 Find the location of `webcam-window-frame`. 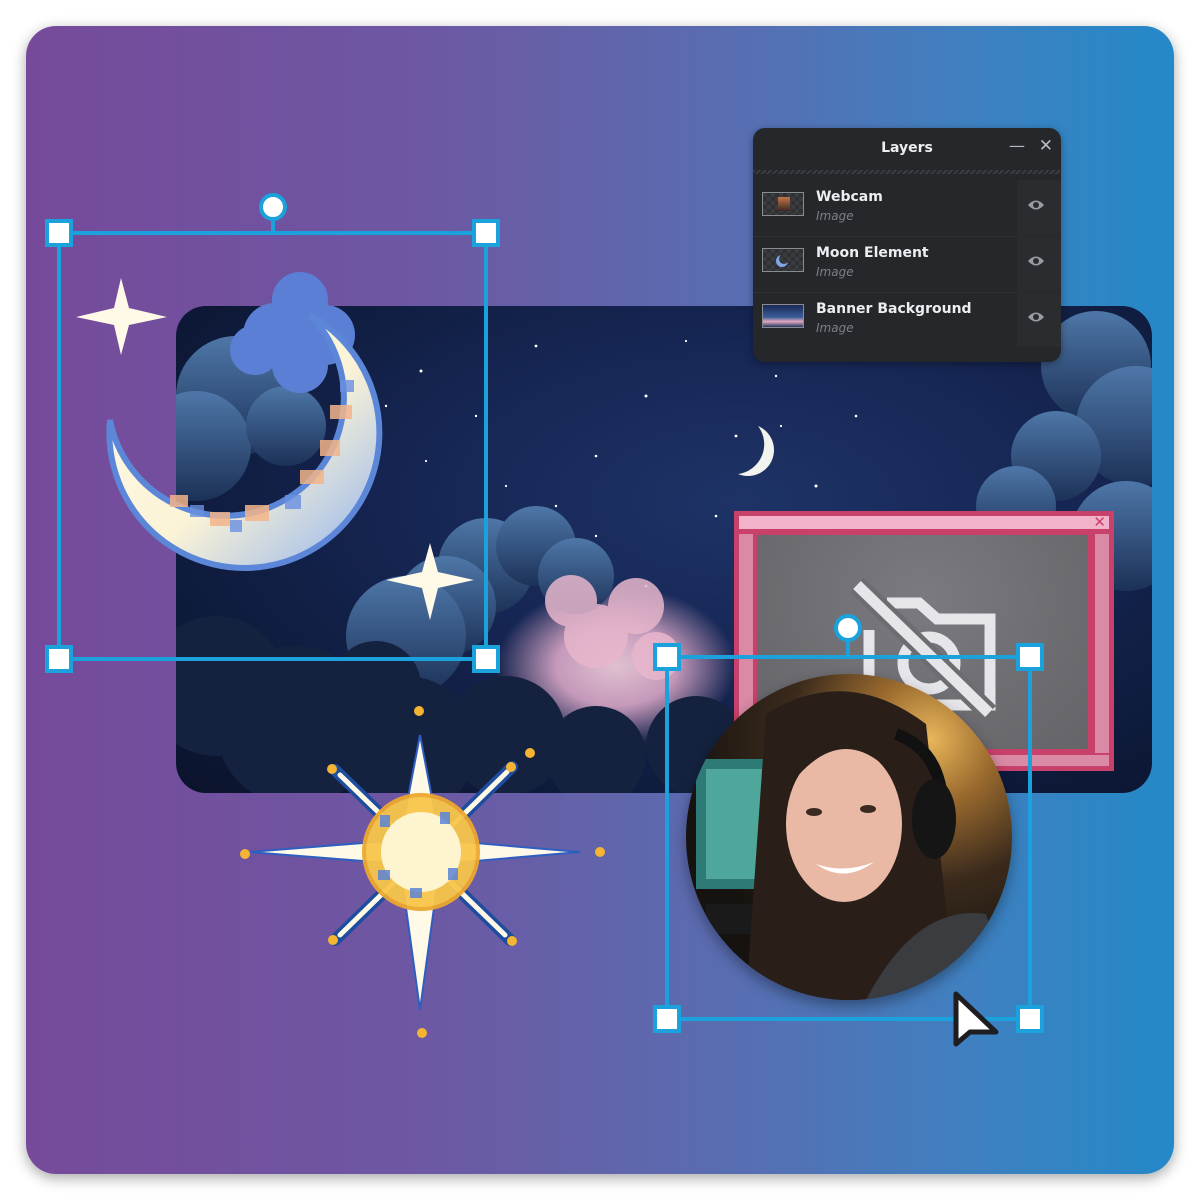

webcam-window-frame is located at coordinates (1102, 643).